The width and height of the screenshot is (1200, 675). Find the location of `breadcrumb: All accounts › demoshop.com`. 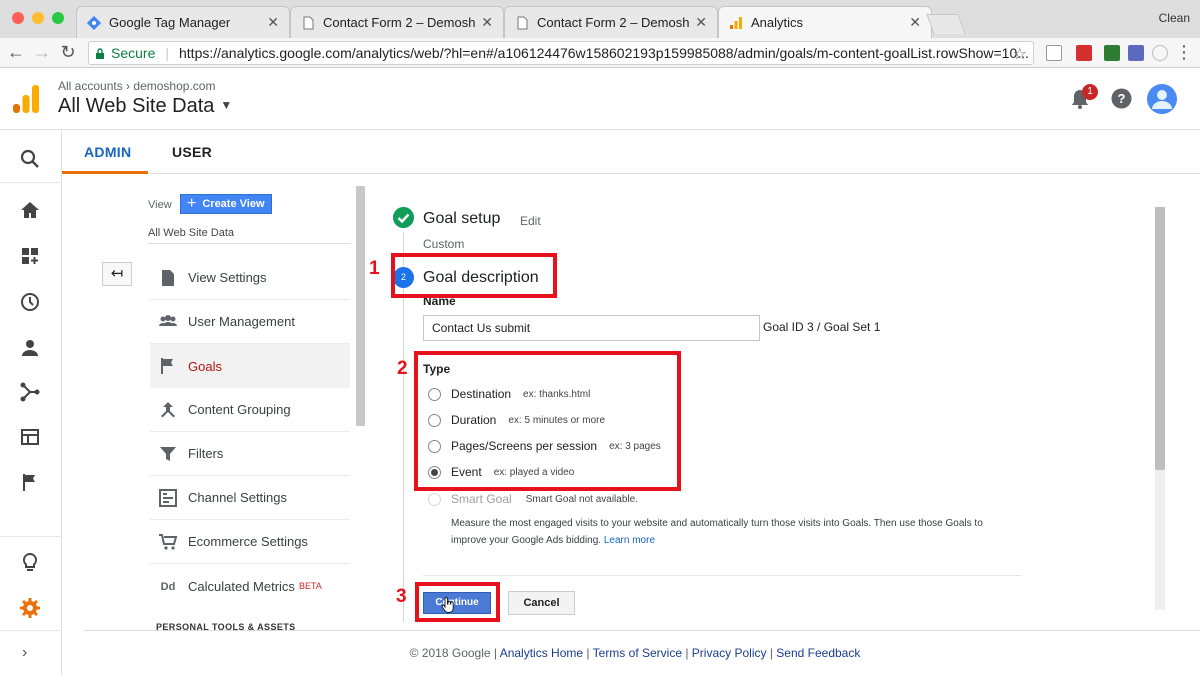

breadcrumb: All accounts › demoshop.com is located at coordinates (136, 86).